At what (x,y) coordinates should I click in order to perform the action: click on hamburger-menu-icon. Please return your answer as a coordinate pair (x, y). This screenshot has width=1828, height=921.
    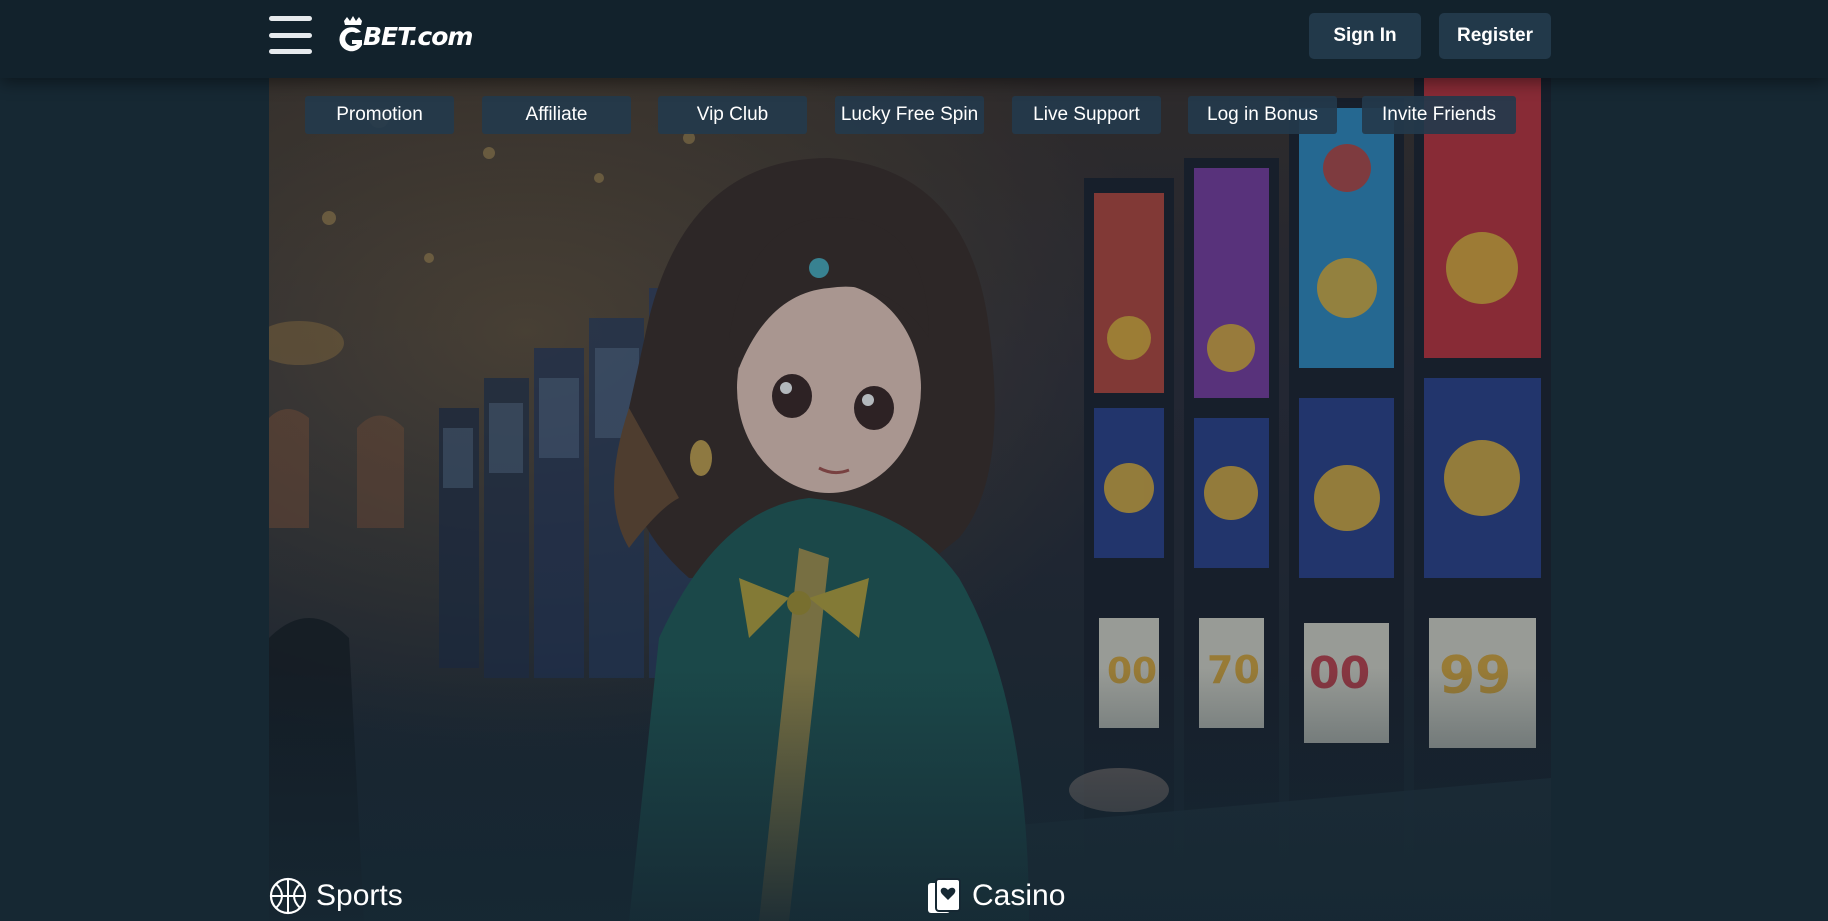
    Looking at the image, I should click on (290, 35).